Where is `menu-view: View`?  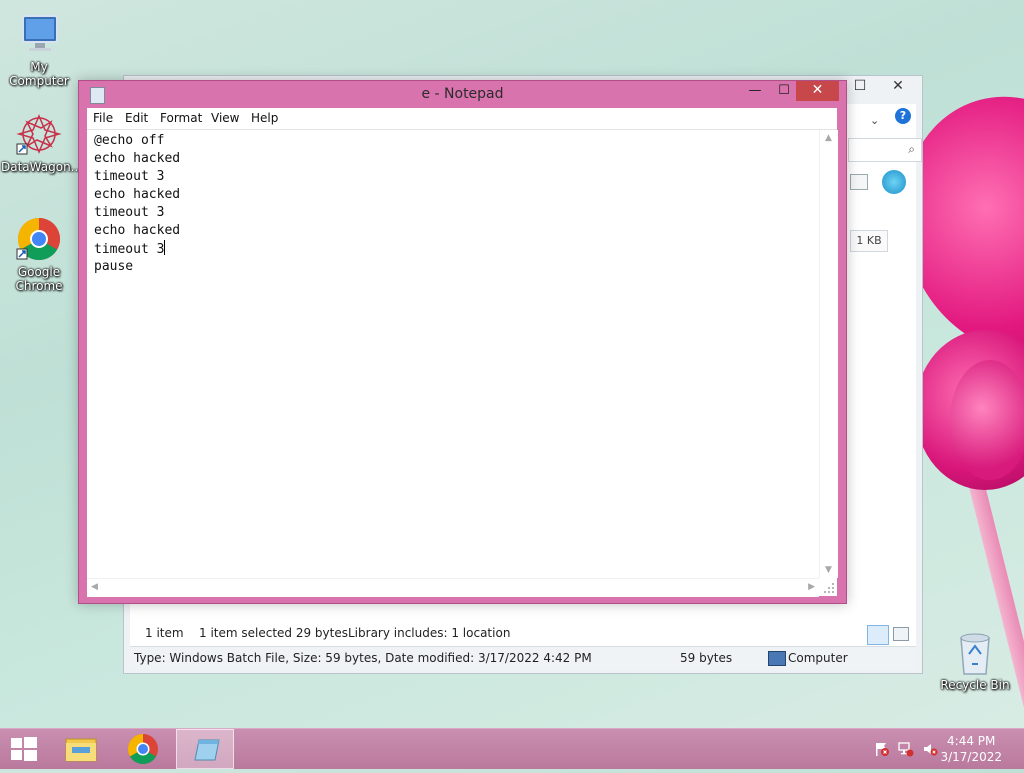 menu-view: View is located at coordinates (225, 118).